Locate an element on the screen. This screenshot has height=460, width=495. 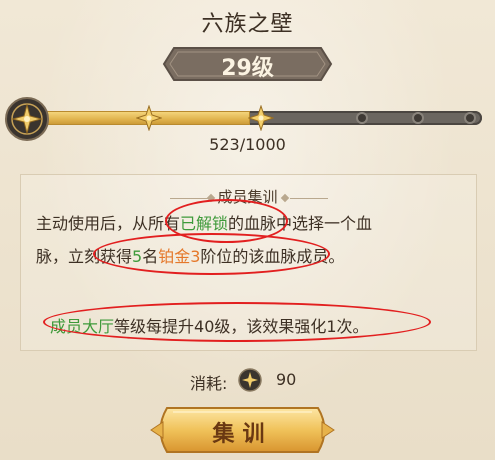
level-badge: 29级 is located at coordinates (247, 64).